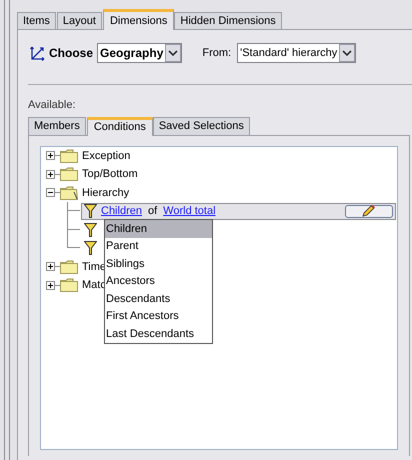  What do you see at coordinates (36, 20) in the screenshot?
I see `tab: Items` at bounding box center [36, 20].